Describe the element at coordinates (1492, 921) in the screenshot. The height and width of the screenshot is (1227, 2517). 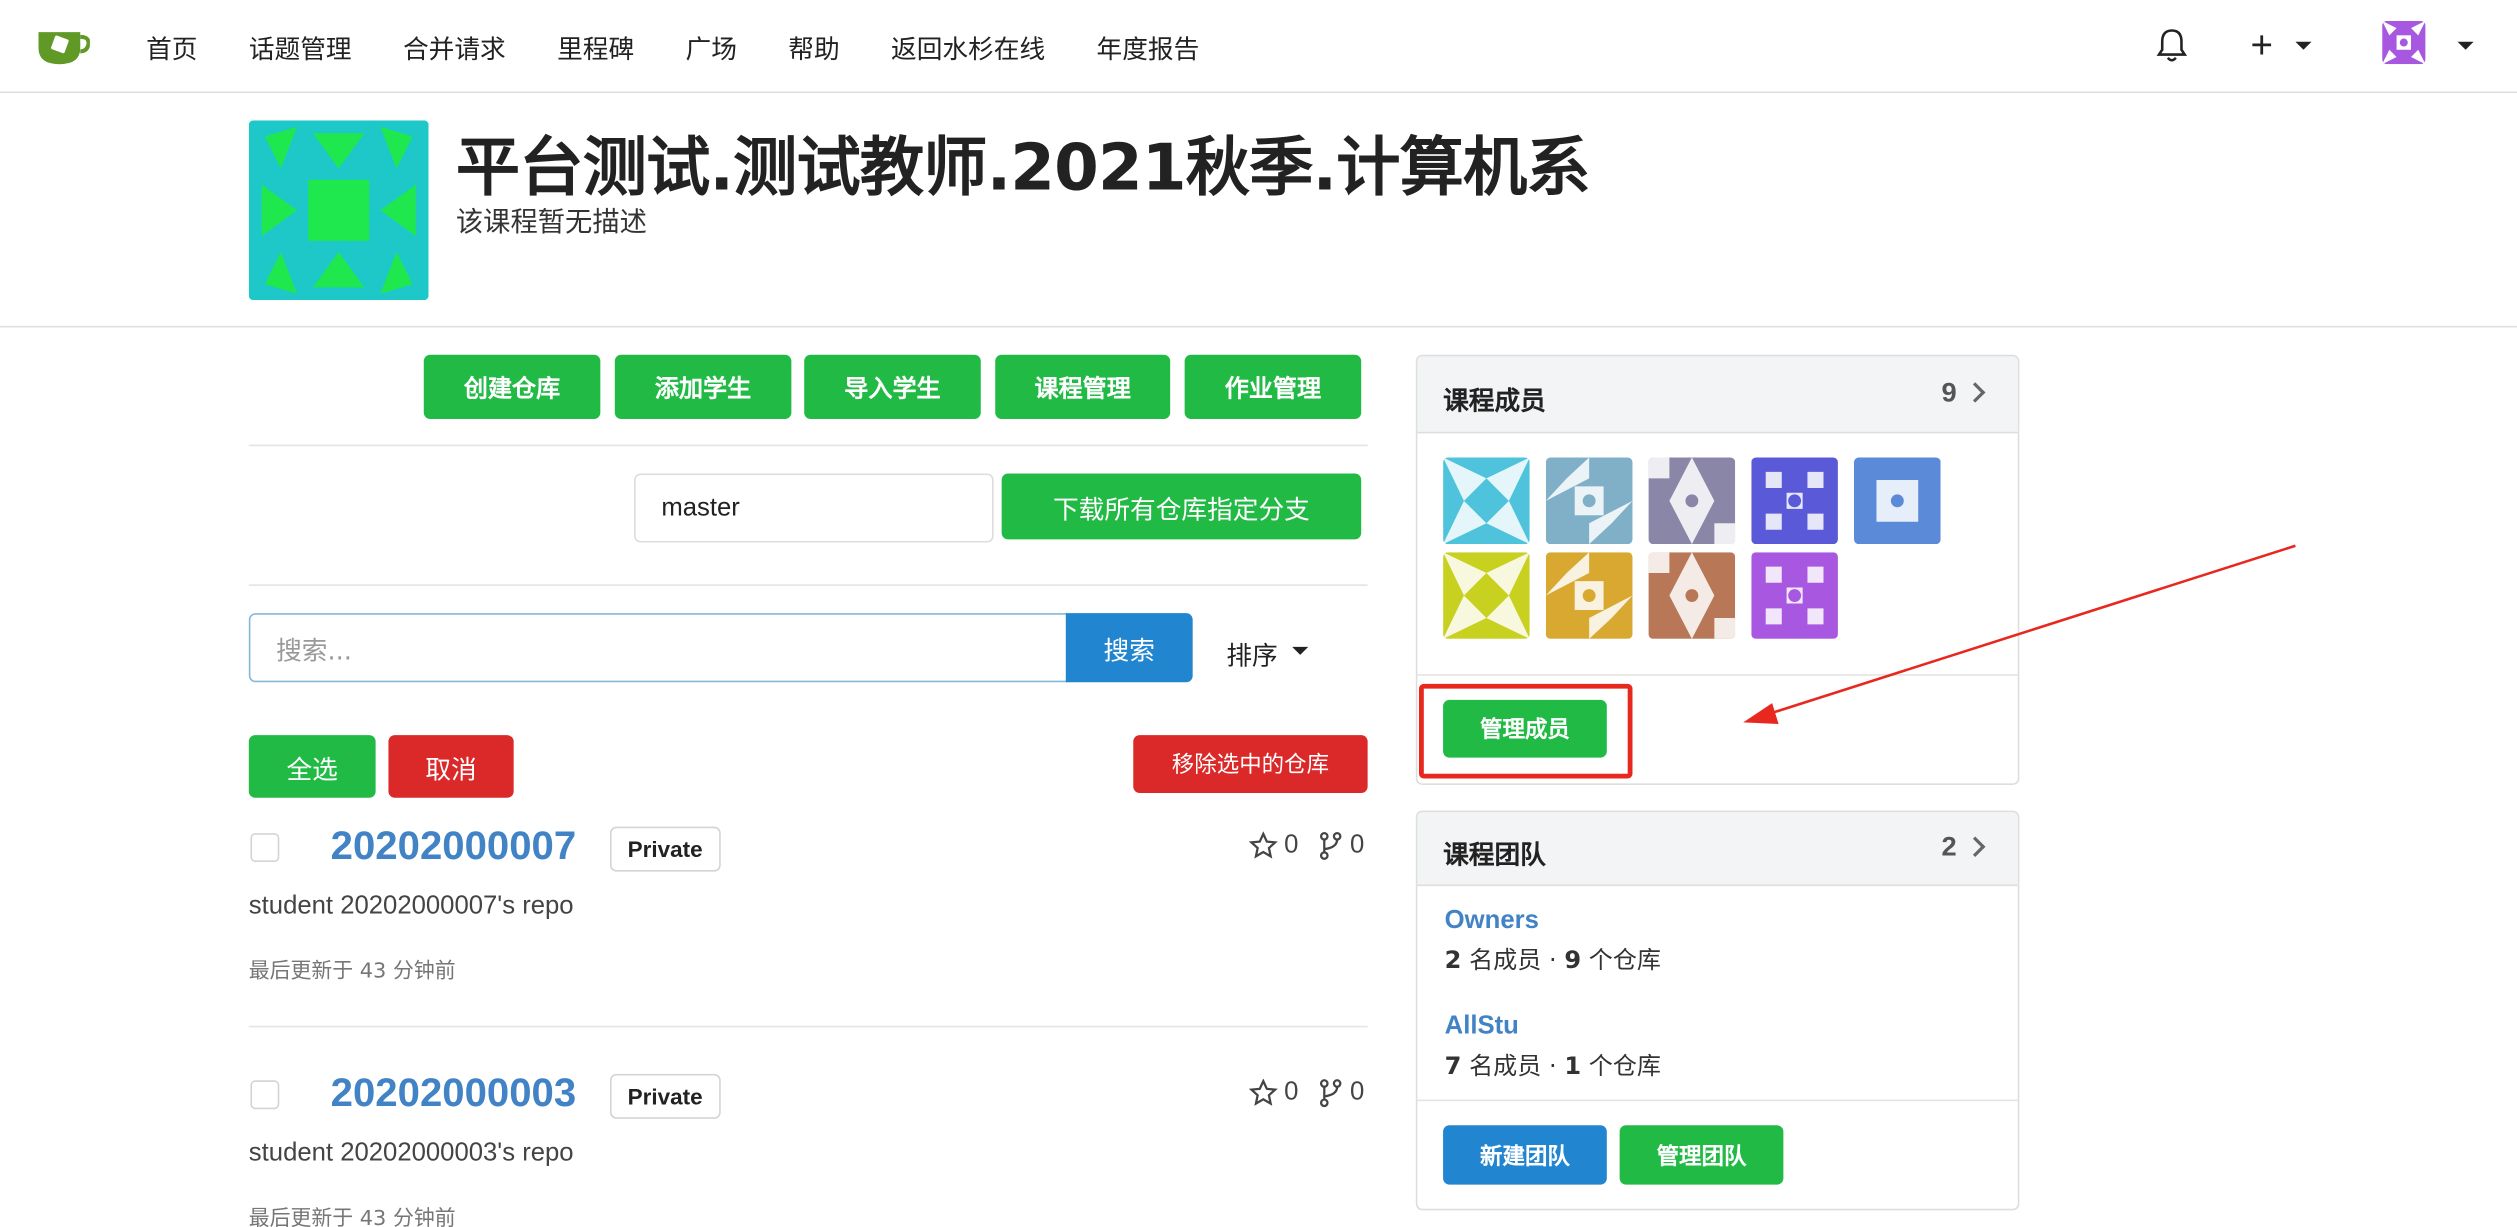
I see `team-name-link: Owners` at that location.